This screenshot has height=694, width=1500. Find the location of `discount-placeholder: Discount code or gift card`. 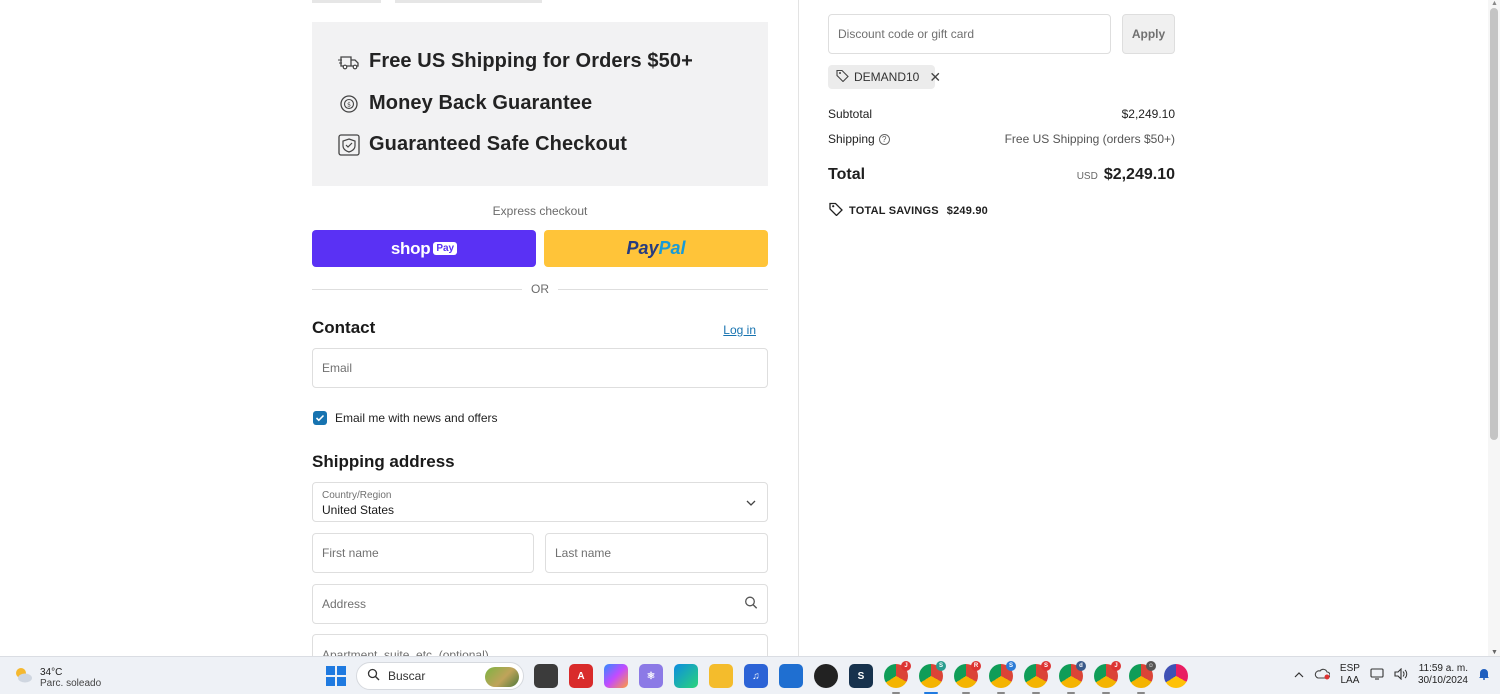

discount-placeholder: Discount code or gift card is located at coordinates (906, 34).